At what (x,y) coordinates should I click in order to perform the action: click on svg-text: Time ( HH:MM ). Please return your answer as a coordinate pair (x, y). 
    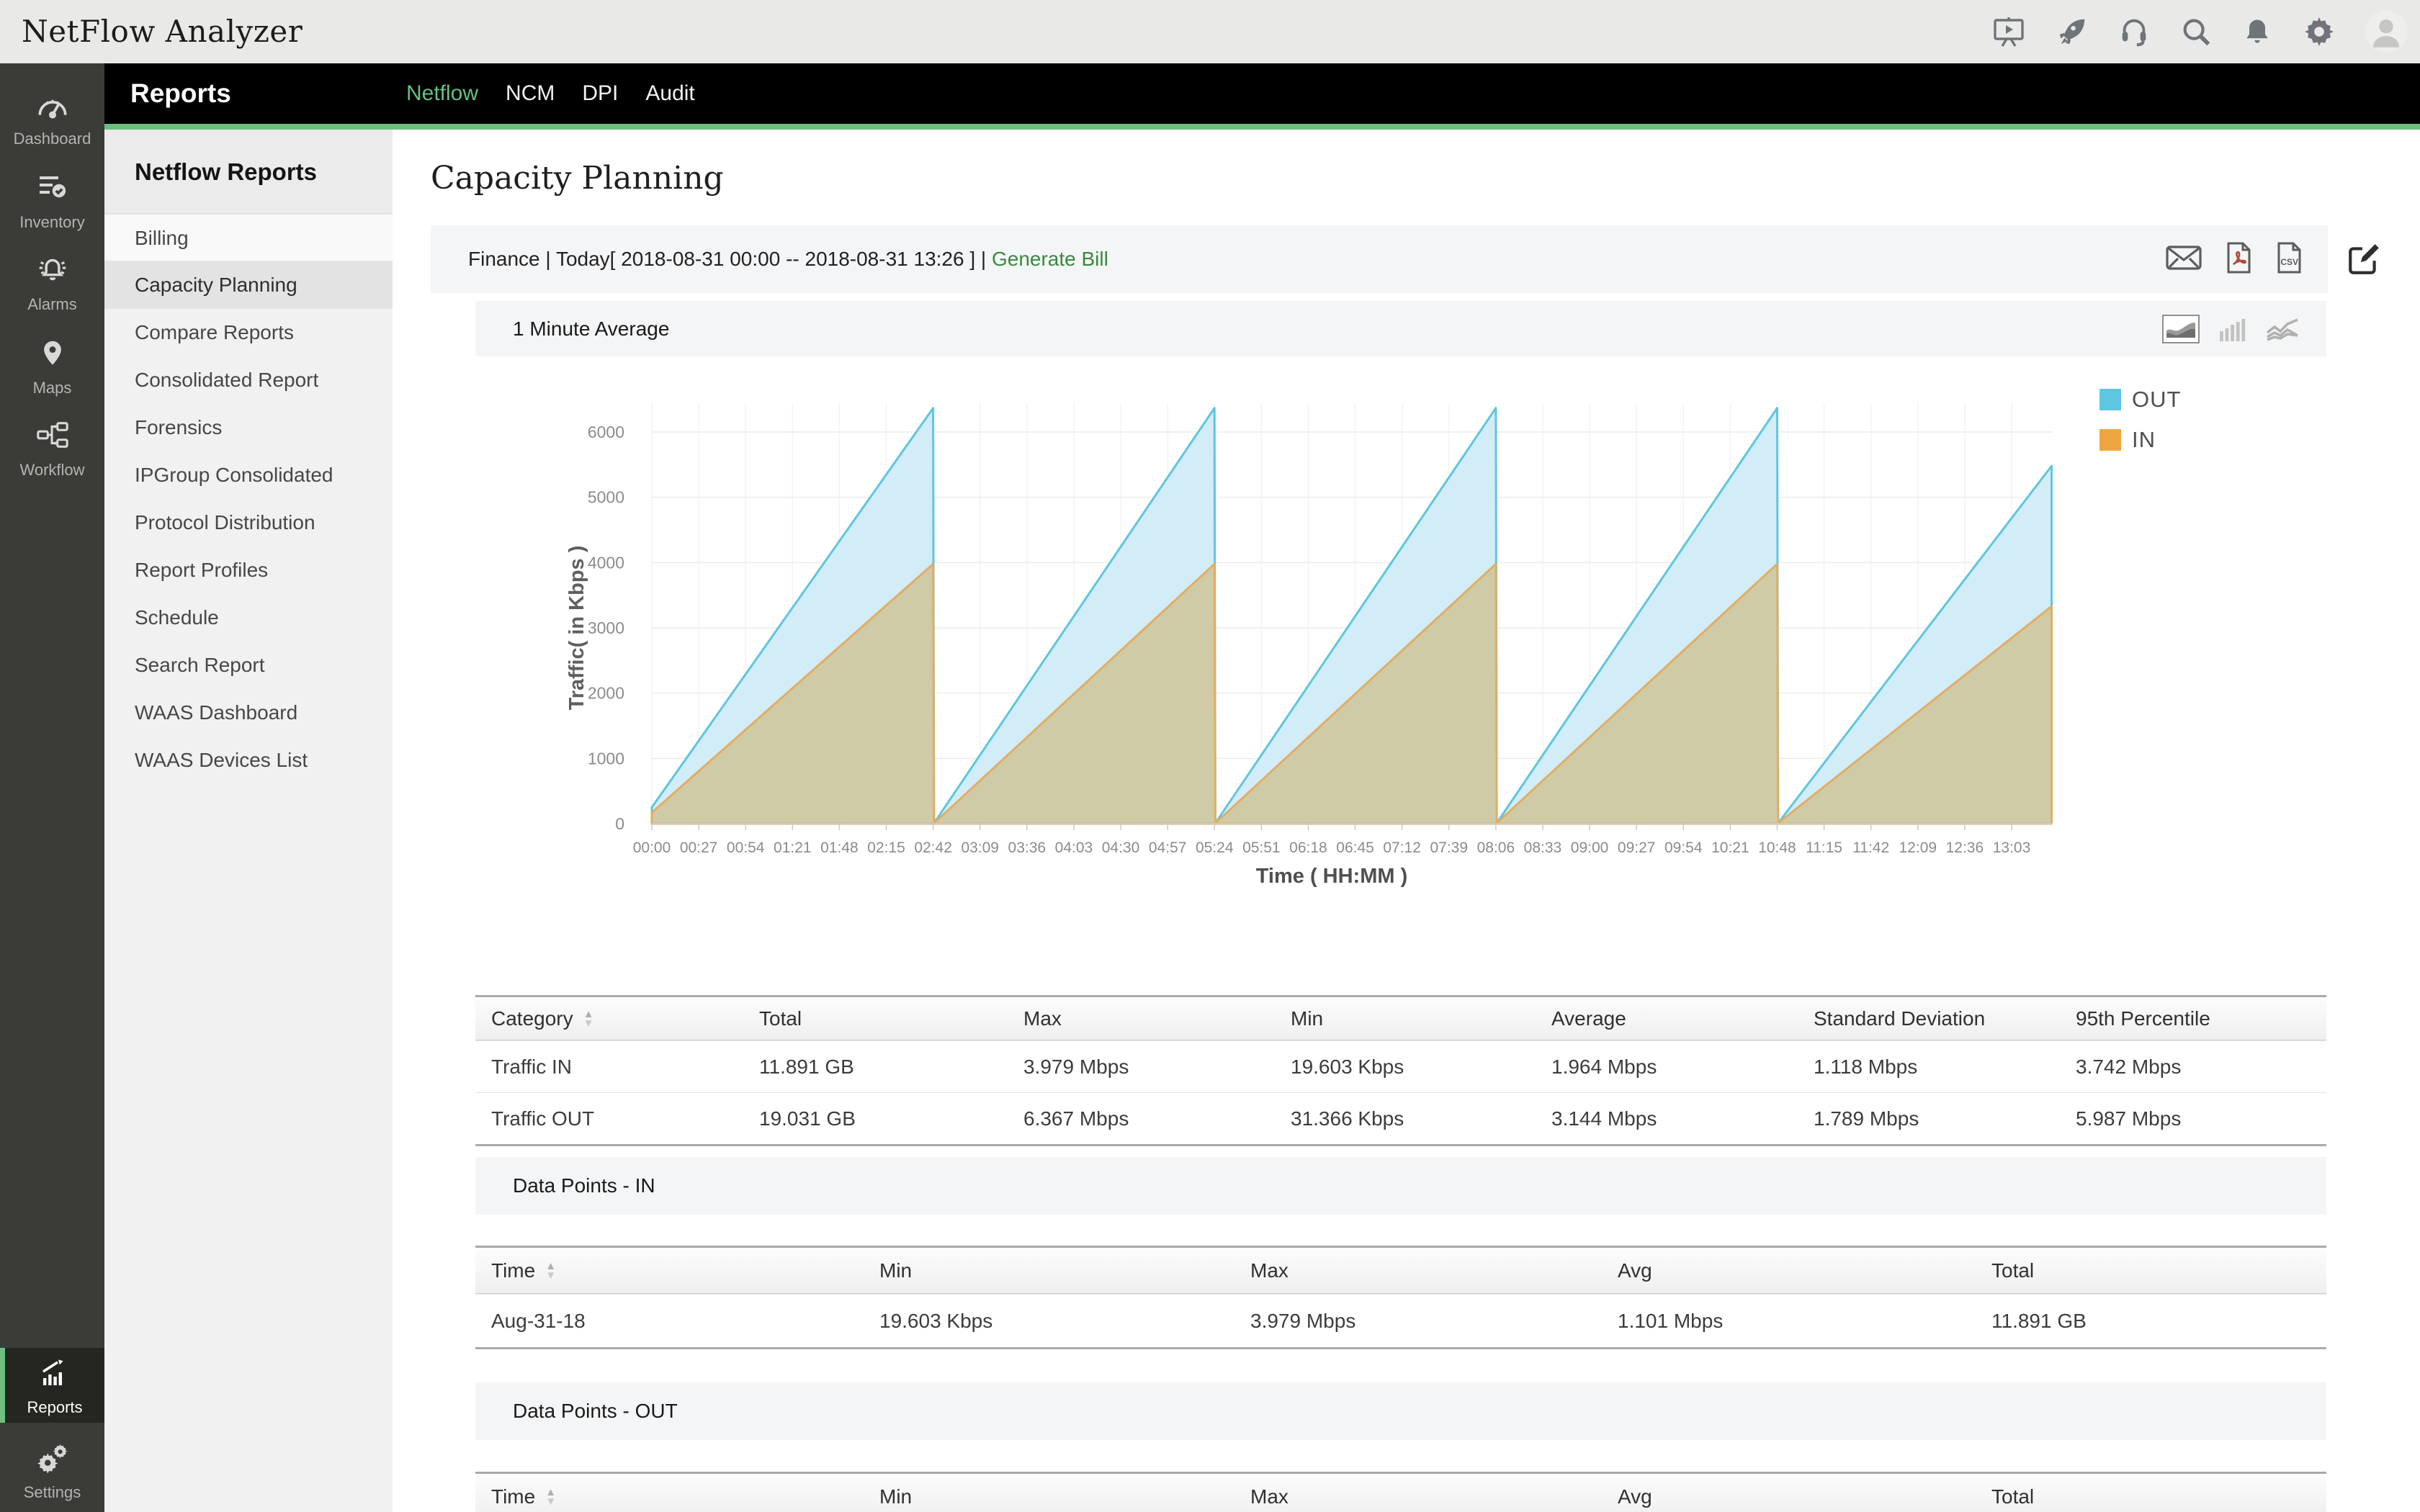
    Looking at the image, I should click on (1332, 876).